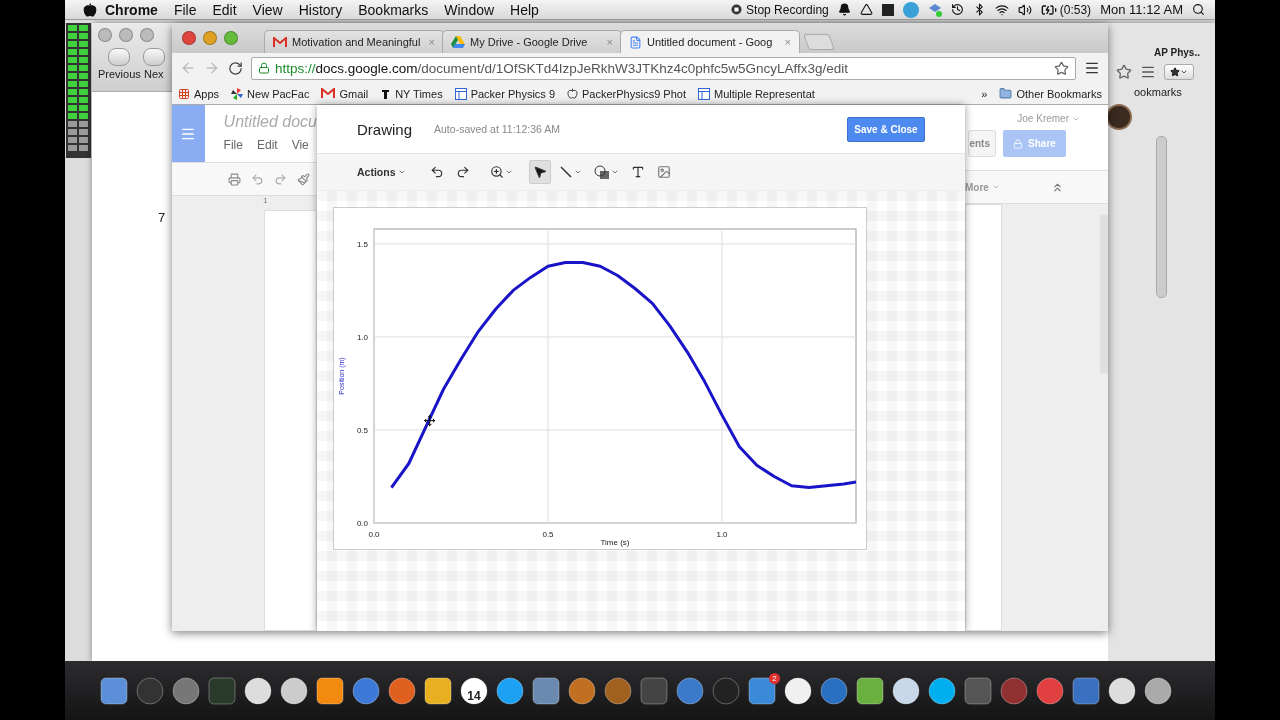 The image size is (1280, 720). What do you see at coordinates (1024, 9) in the screenshot?
I see `volume-icon` at bounding box center [1024, 9].